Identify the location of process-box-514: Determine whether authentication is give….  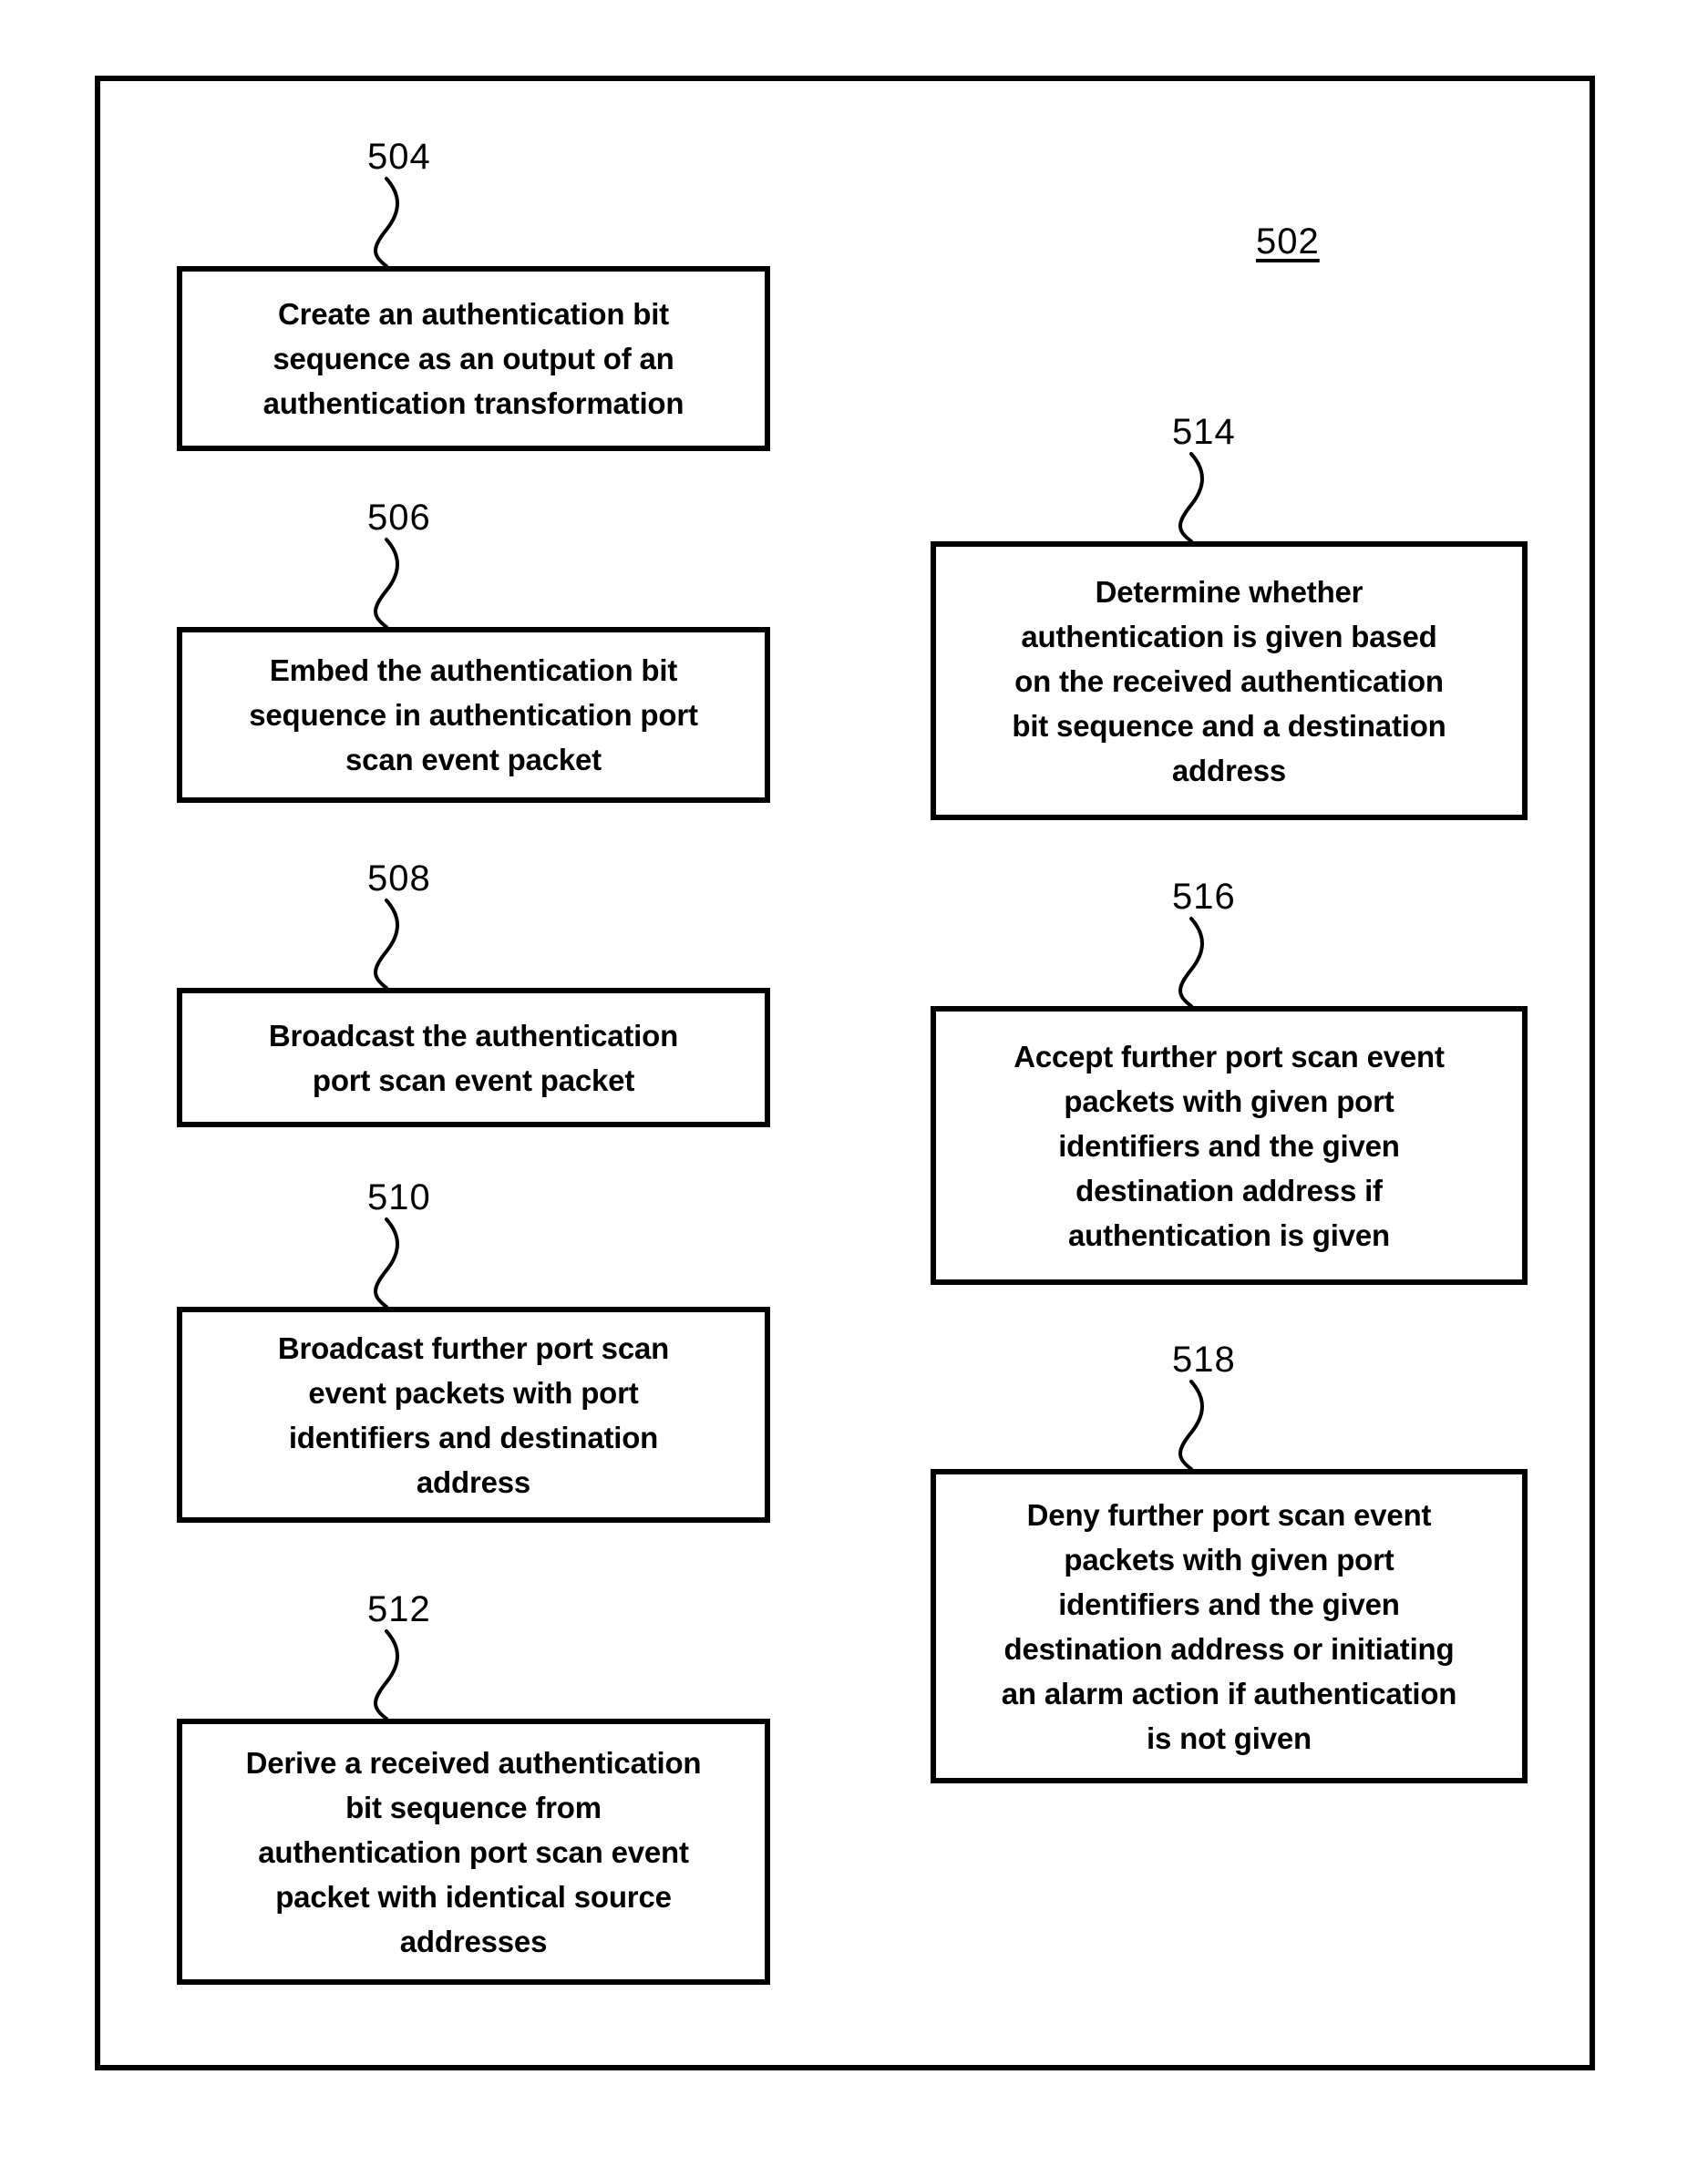
(1229, 680).